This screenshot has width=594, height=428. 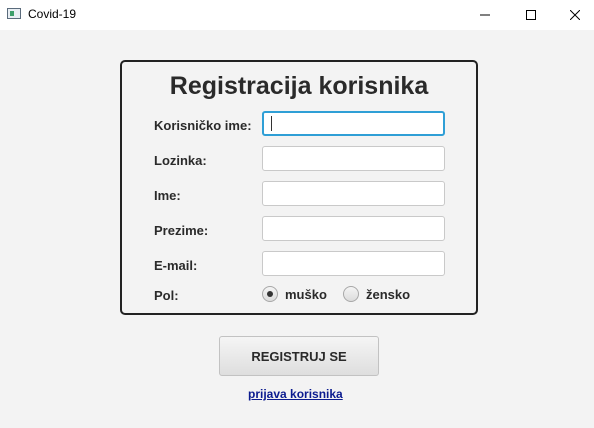 I want to click on last-name-label: Prezime:, so click(x=181, y=230).